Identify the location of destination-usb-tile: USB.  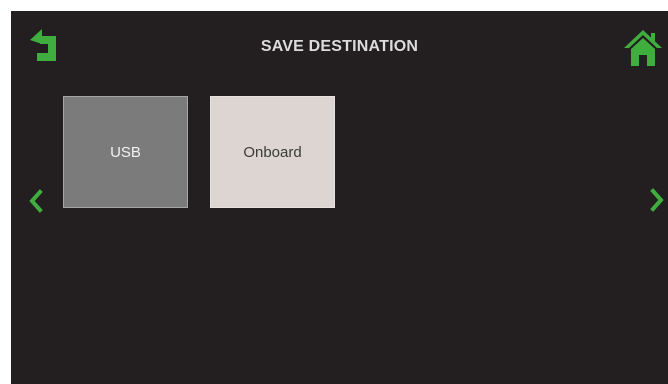
(125, 152).